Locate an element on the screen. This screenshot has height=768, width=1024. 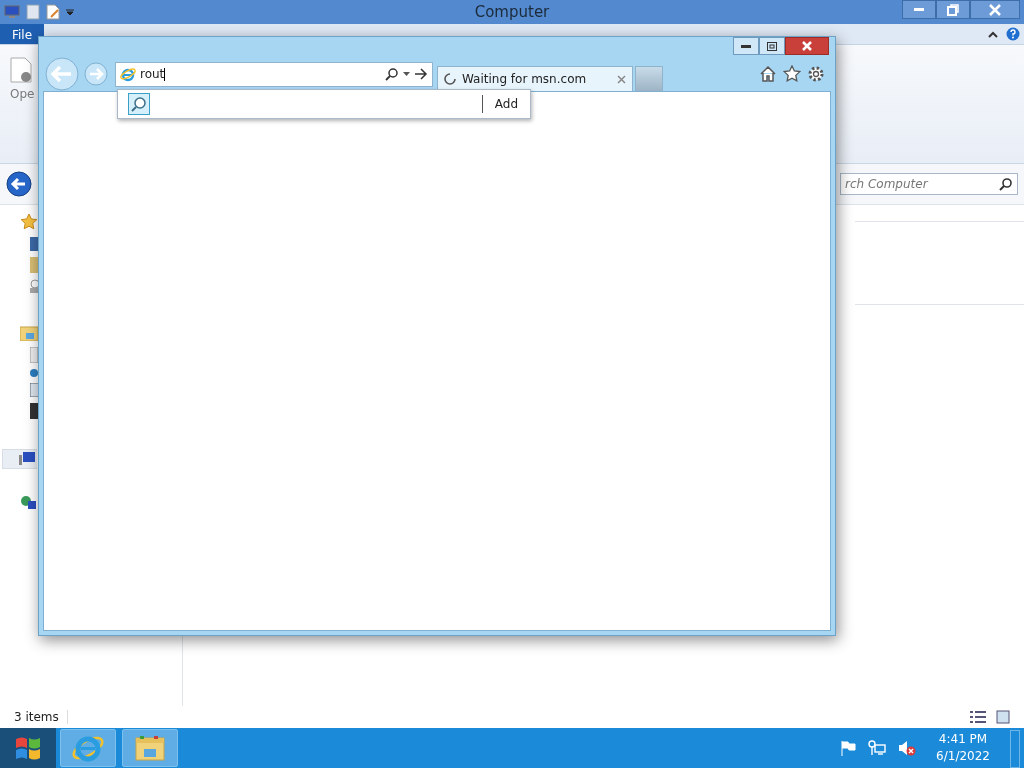
search-field: rch Computer is located at coordinates (929, 184).